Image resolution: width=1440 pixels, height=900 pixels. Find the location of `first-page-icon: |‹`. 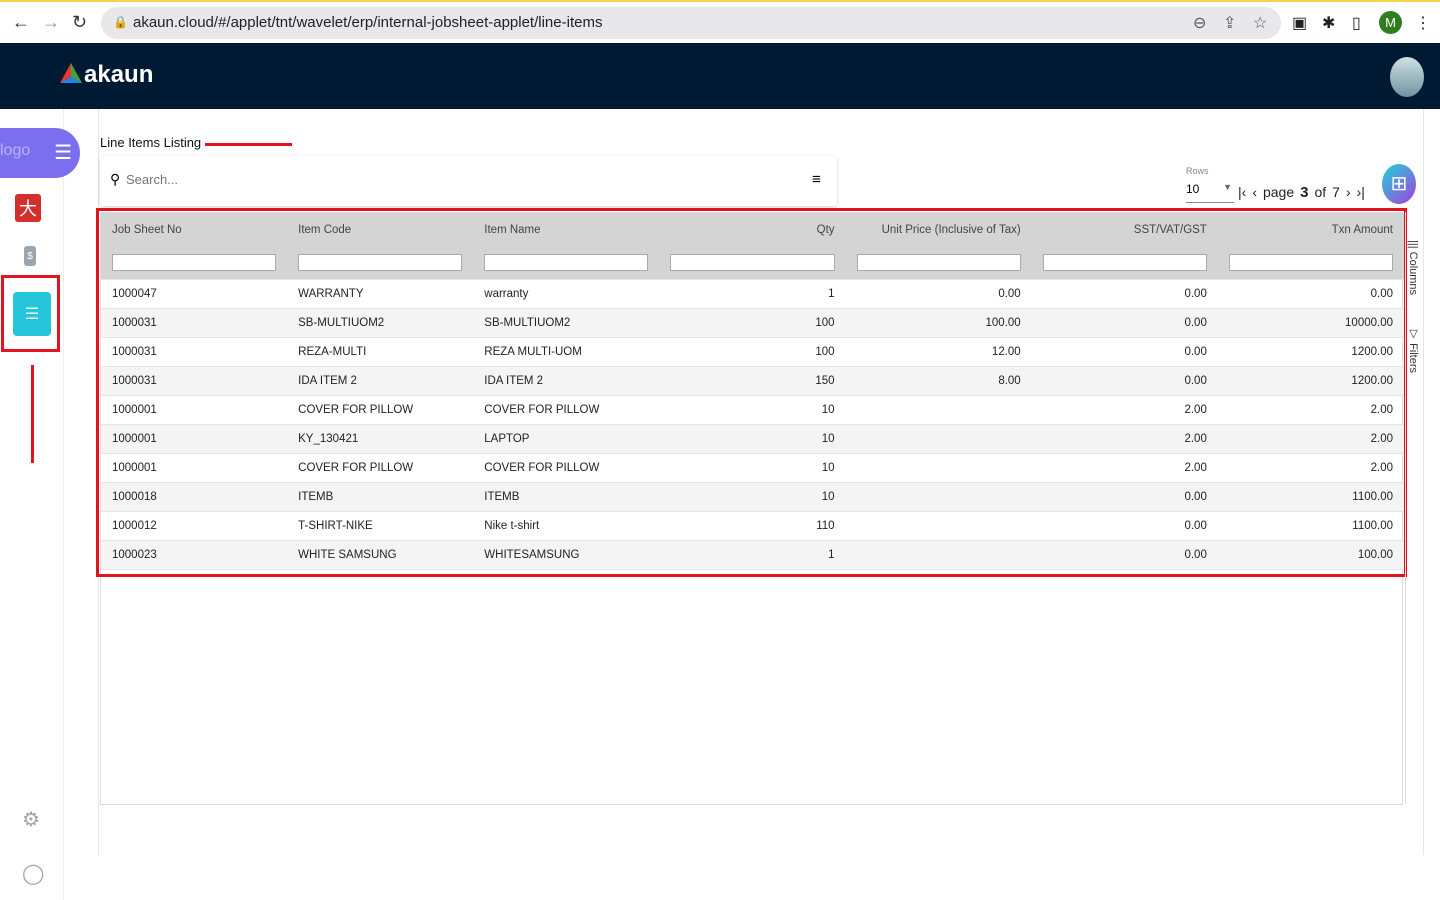

first-page-icon: |‹ is located at coordinates (1242, 192).